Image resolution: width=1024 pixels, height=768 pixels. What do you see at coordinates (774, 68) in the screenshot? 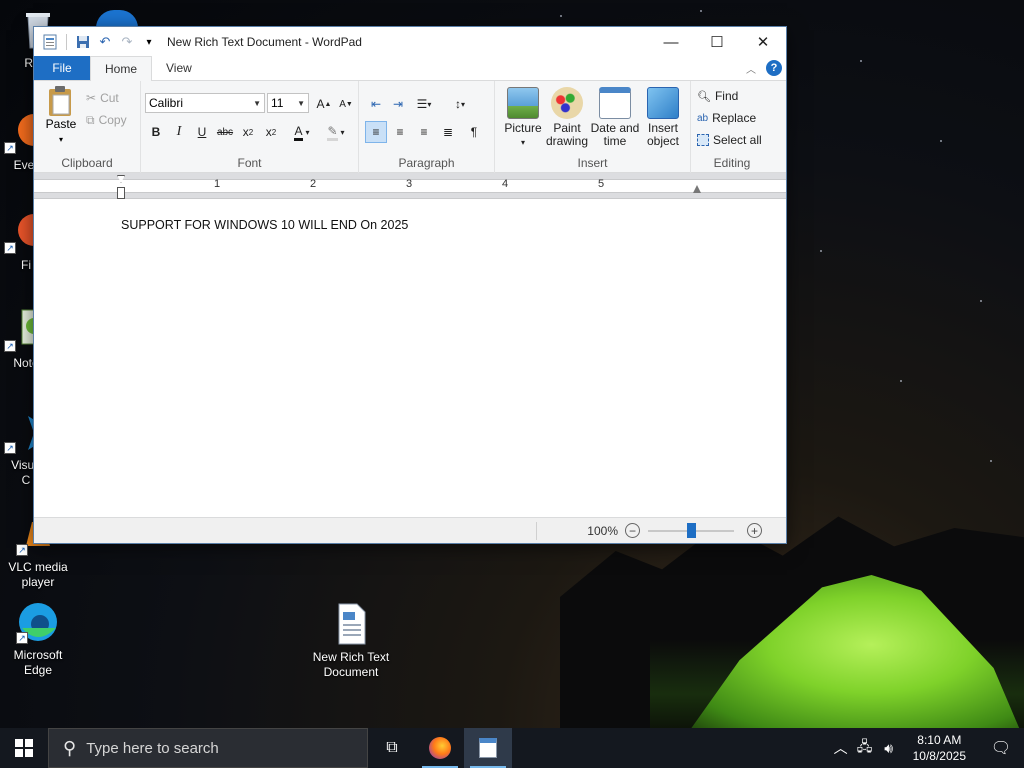
I see `help-icon: ?` at bounding box center [774, 68].